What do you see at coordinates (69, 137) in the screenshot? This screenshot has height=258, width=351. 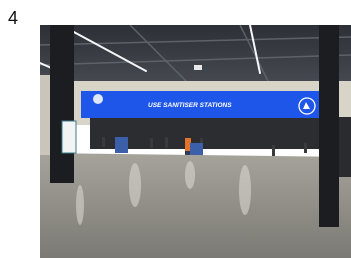 I see `info-screen` at bounding box center [69, 137].